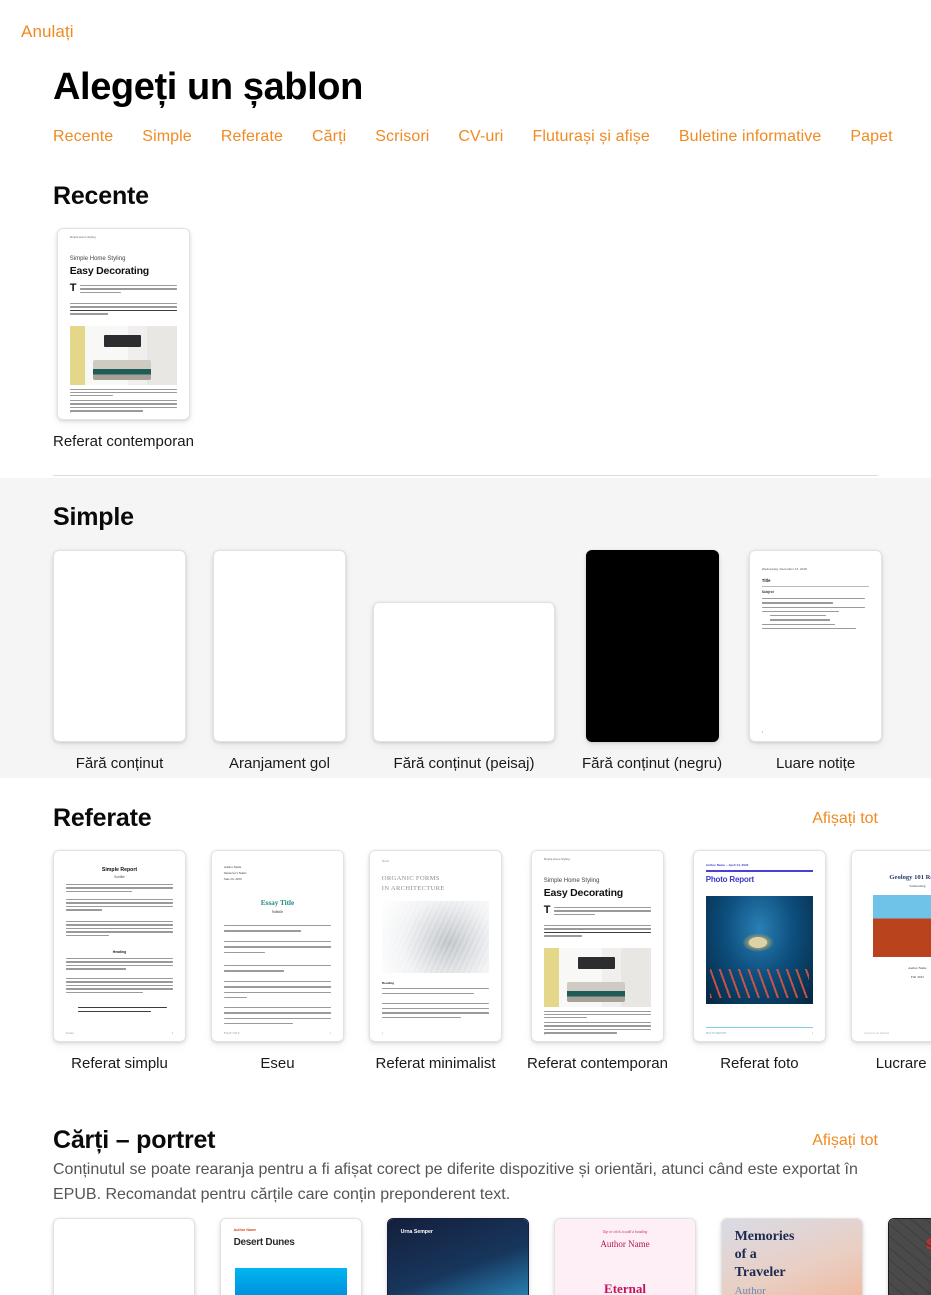 Image resolution: width=931 pixels, height=1295 pixels. I want to click on book-card-blank, so click(124, 1256).